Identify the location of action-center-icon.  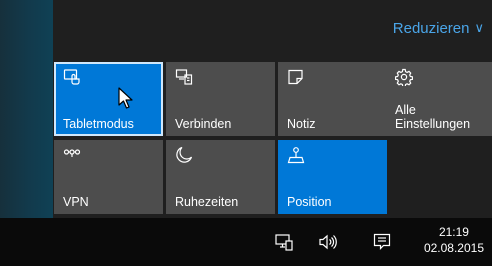
(382, 242).